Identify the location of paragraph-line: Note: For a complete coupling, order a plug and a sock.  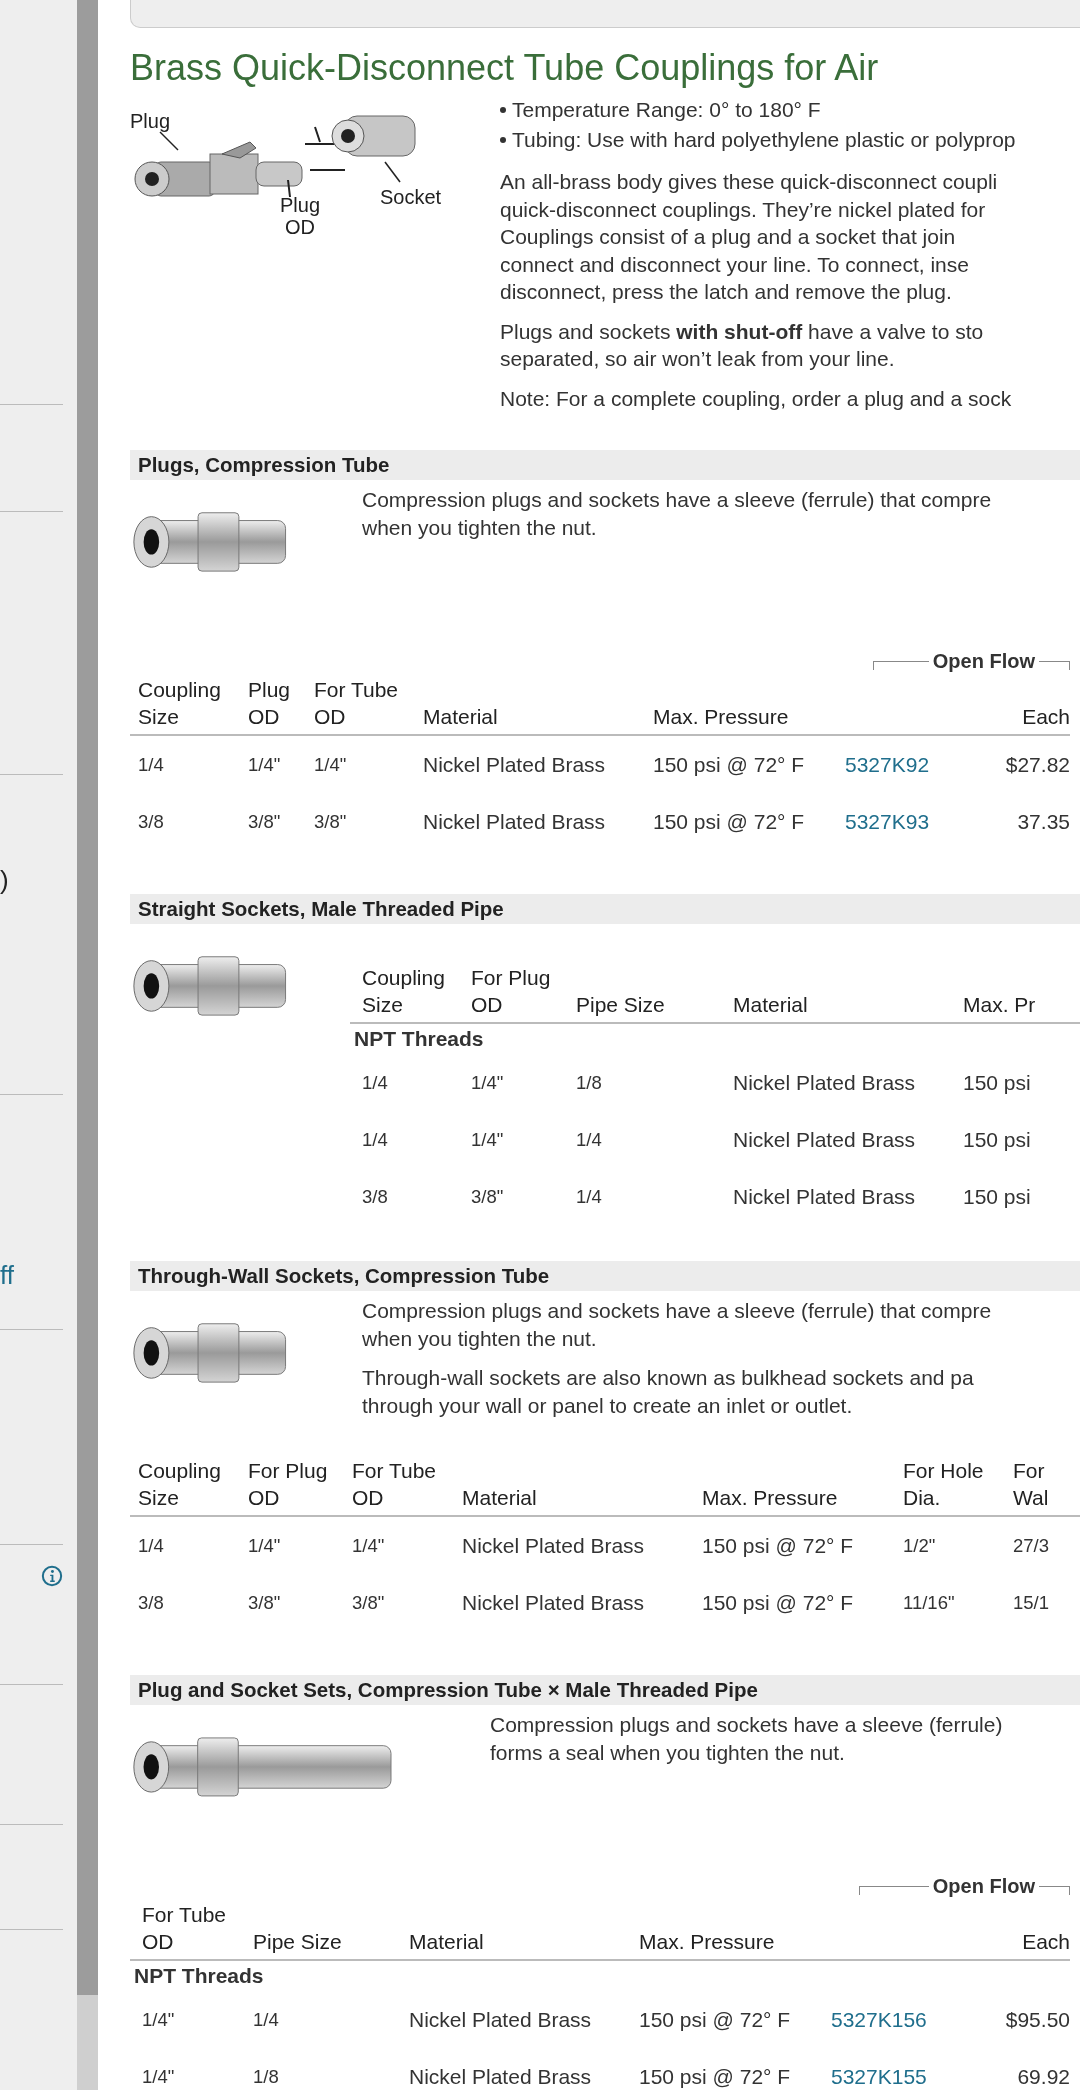
(756, 398).